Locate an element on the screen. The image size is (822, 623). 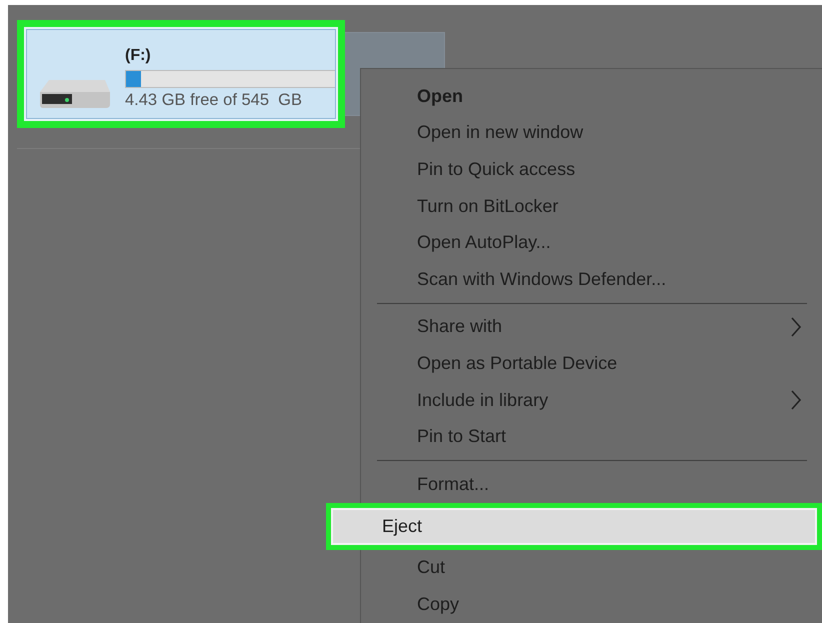
menu-item: Cut is located at coordinates (591, 568).